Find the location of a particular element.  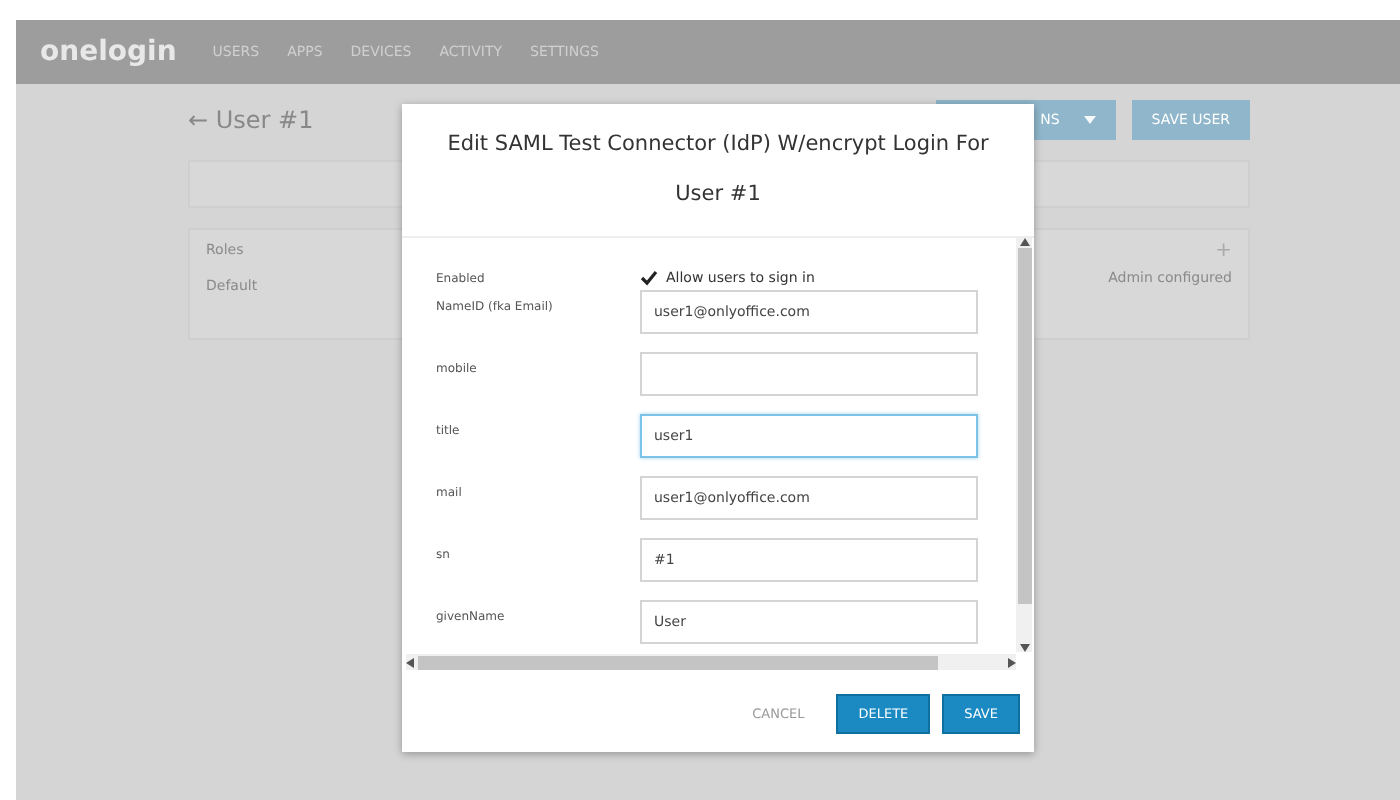

page-title: ← User #1 is located at coordinates (251, 120).